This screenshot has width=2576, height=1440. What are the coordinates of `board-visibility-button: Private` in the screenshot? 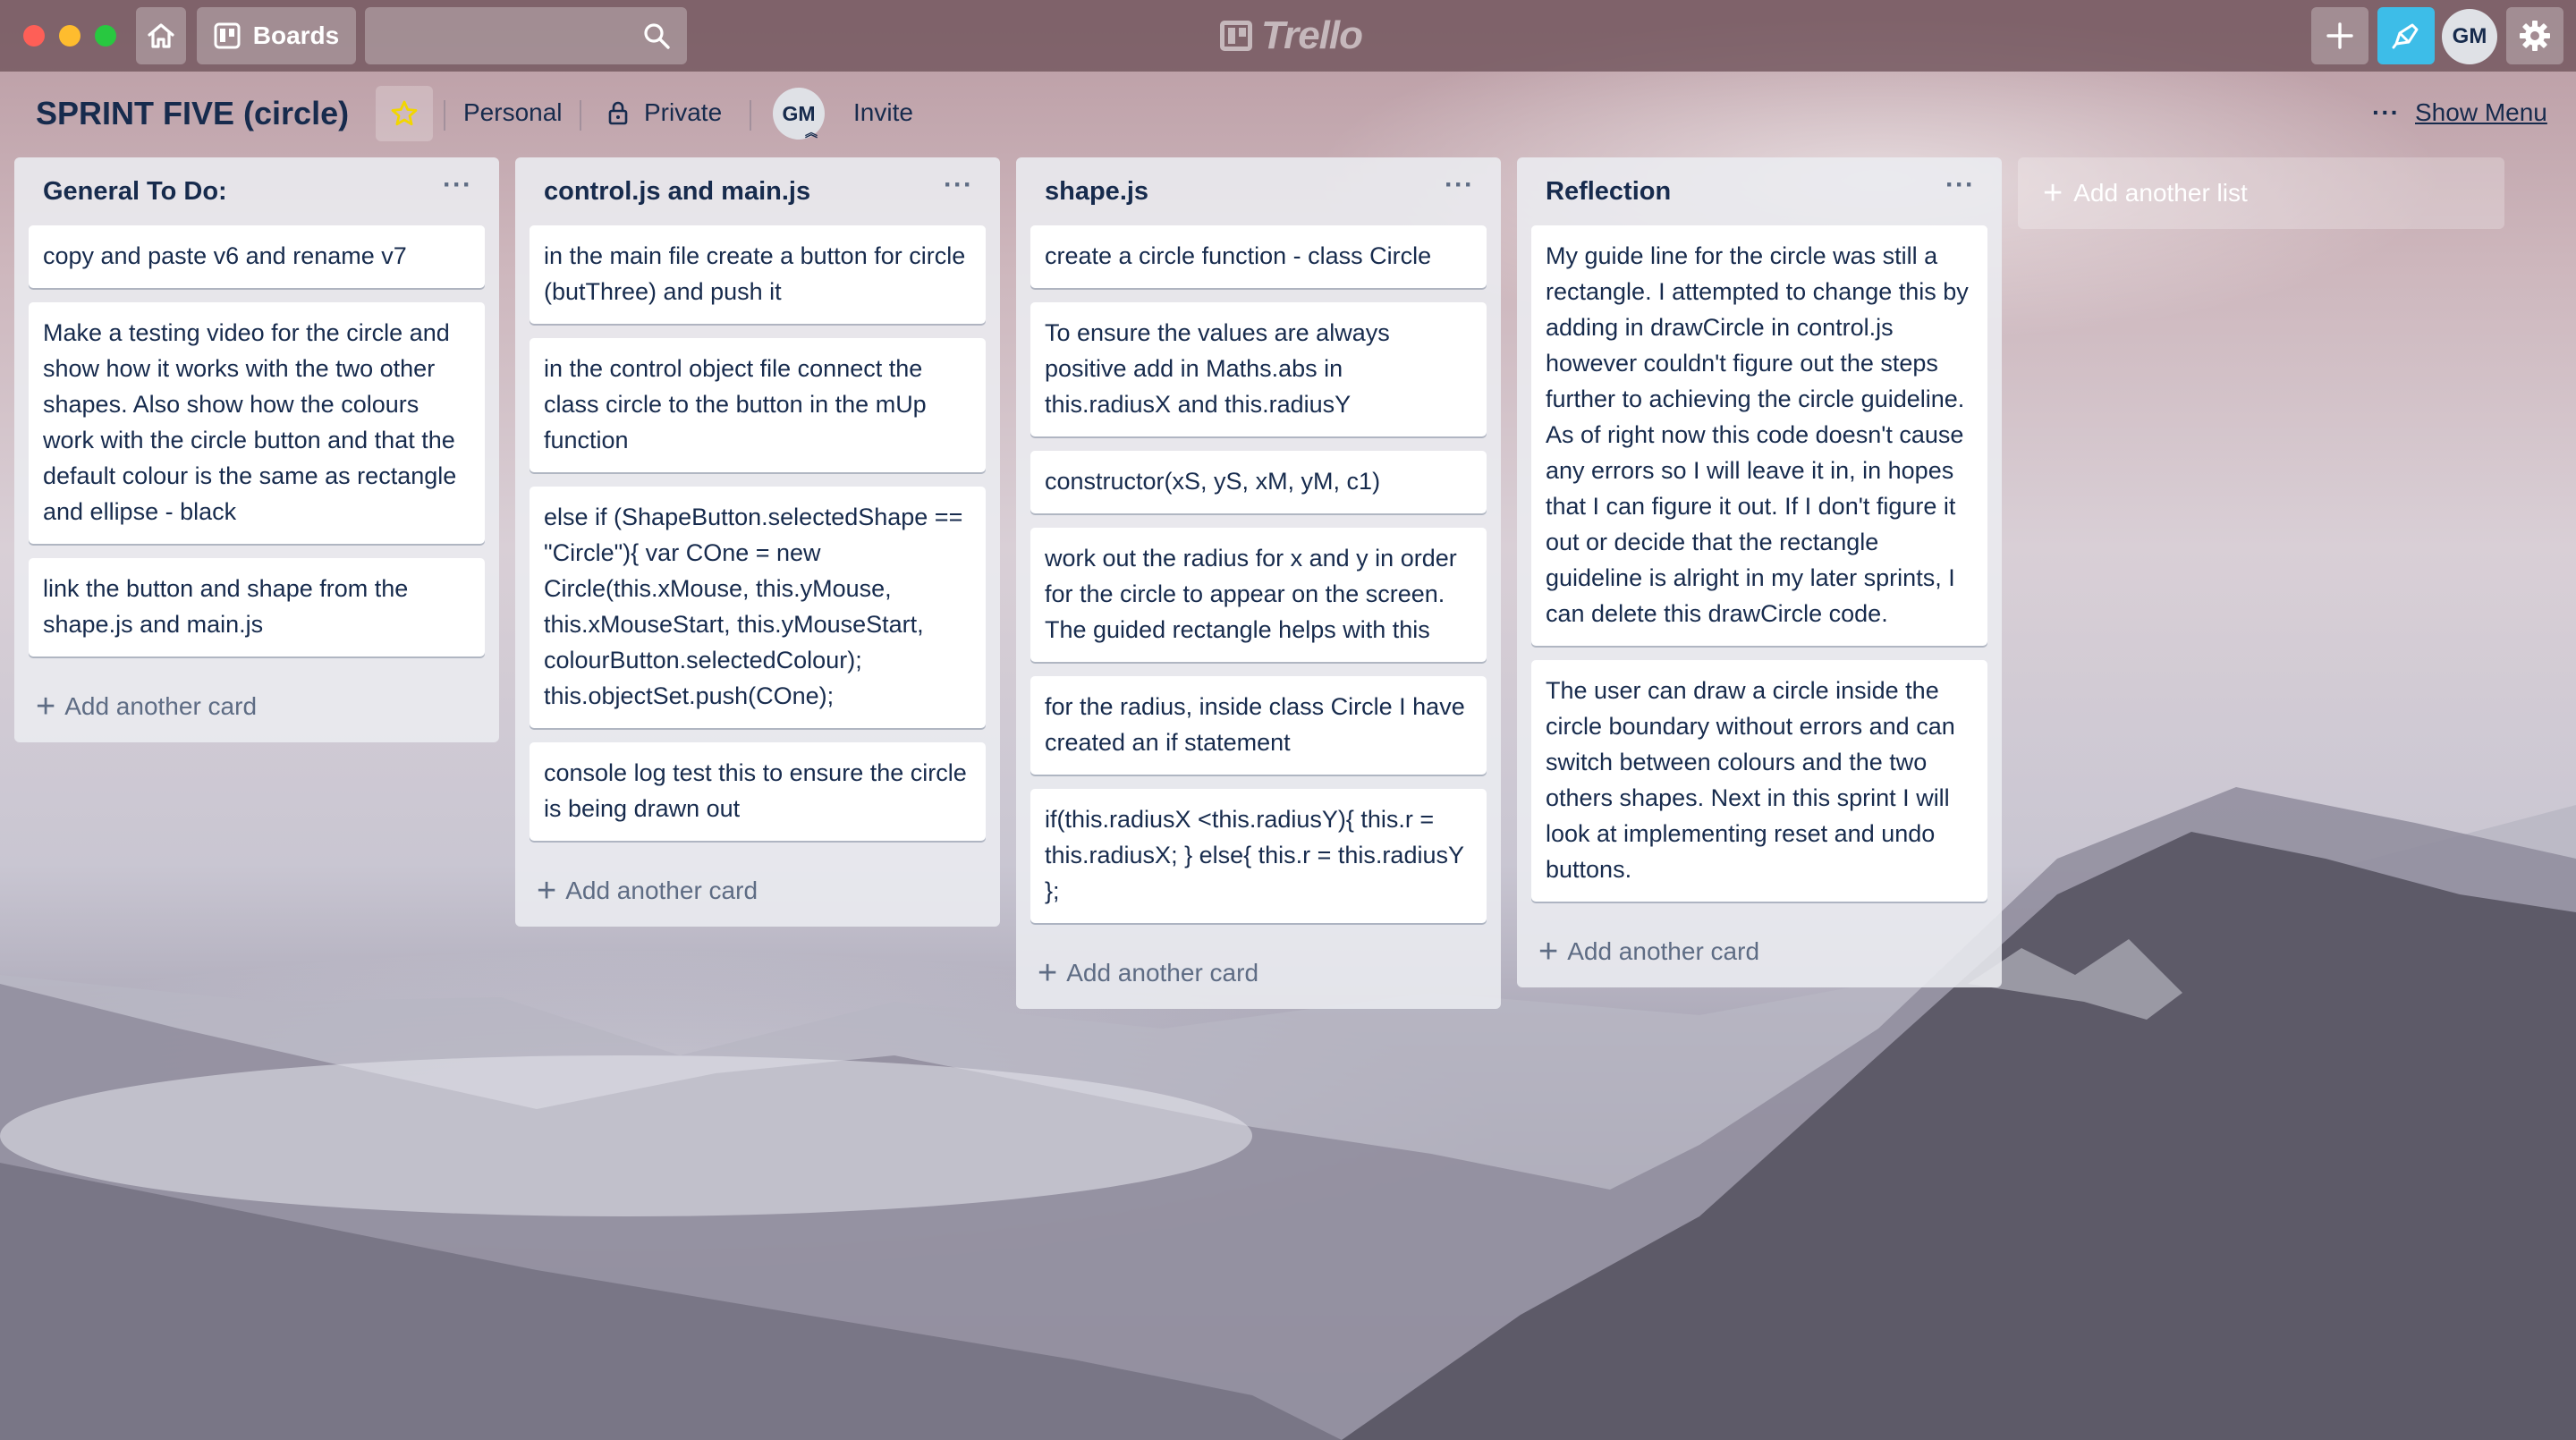 It's located at (665, 112).